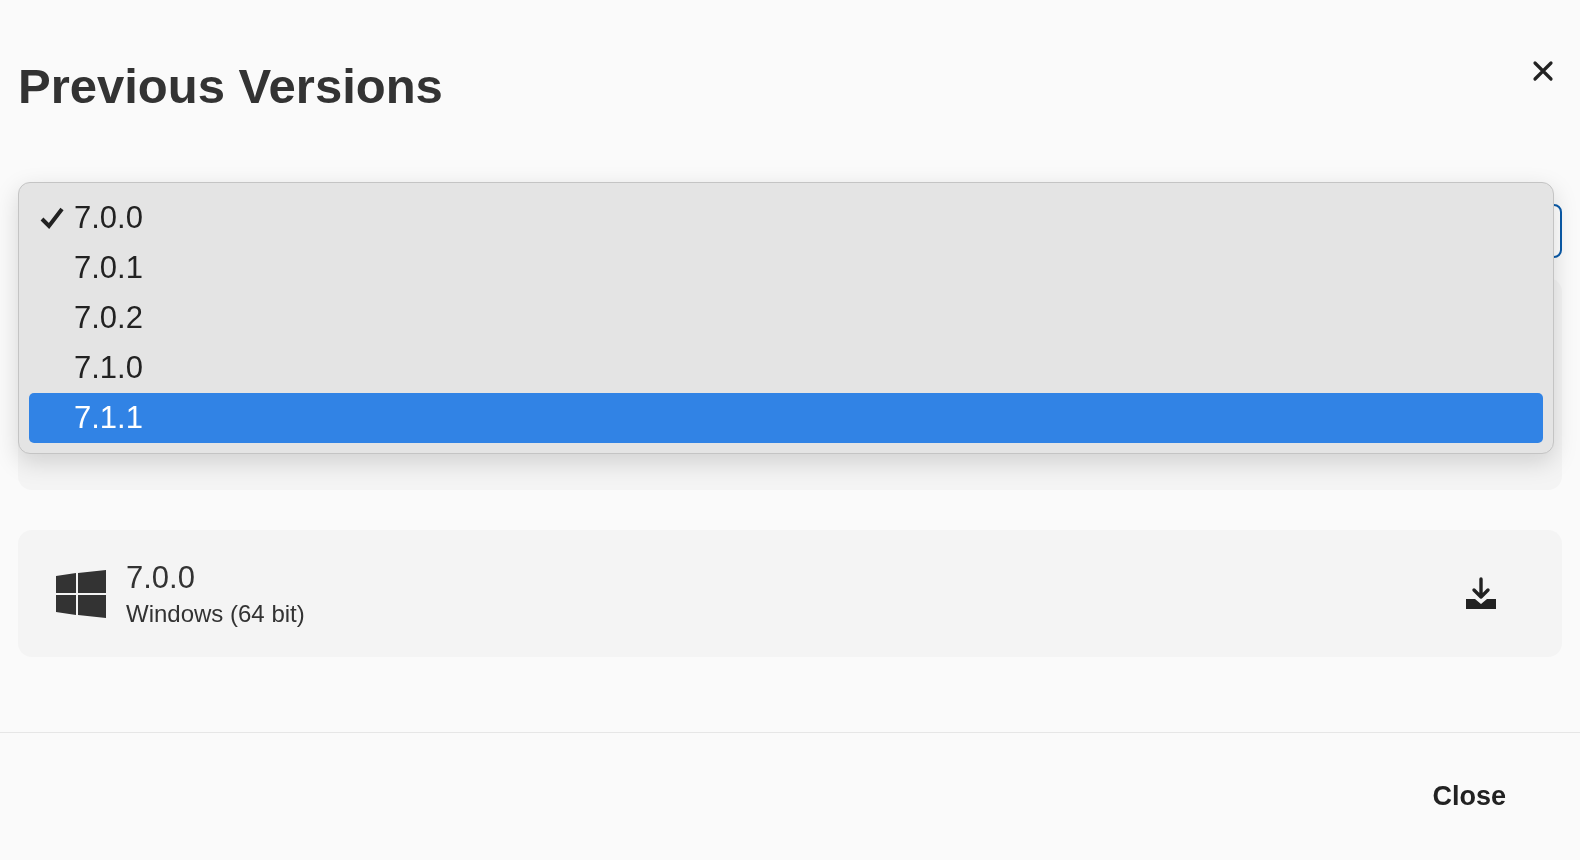 The image size is (1580, 860). I want to click on menu-option: 7.1.1, so click(786, 418).